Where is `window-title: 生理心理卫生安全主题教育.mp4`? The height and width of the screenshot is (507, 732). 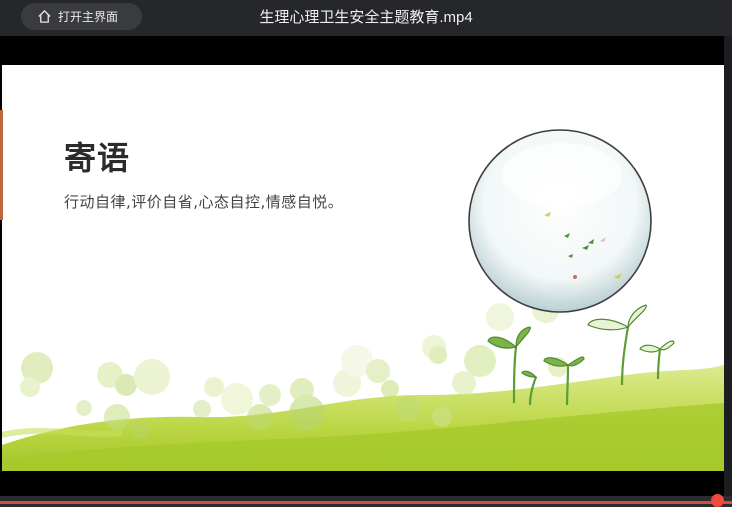 window-title: 生理心理卫生安全主题教育.mp4 is located at coordinates (366, 17).